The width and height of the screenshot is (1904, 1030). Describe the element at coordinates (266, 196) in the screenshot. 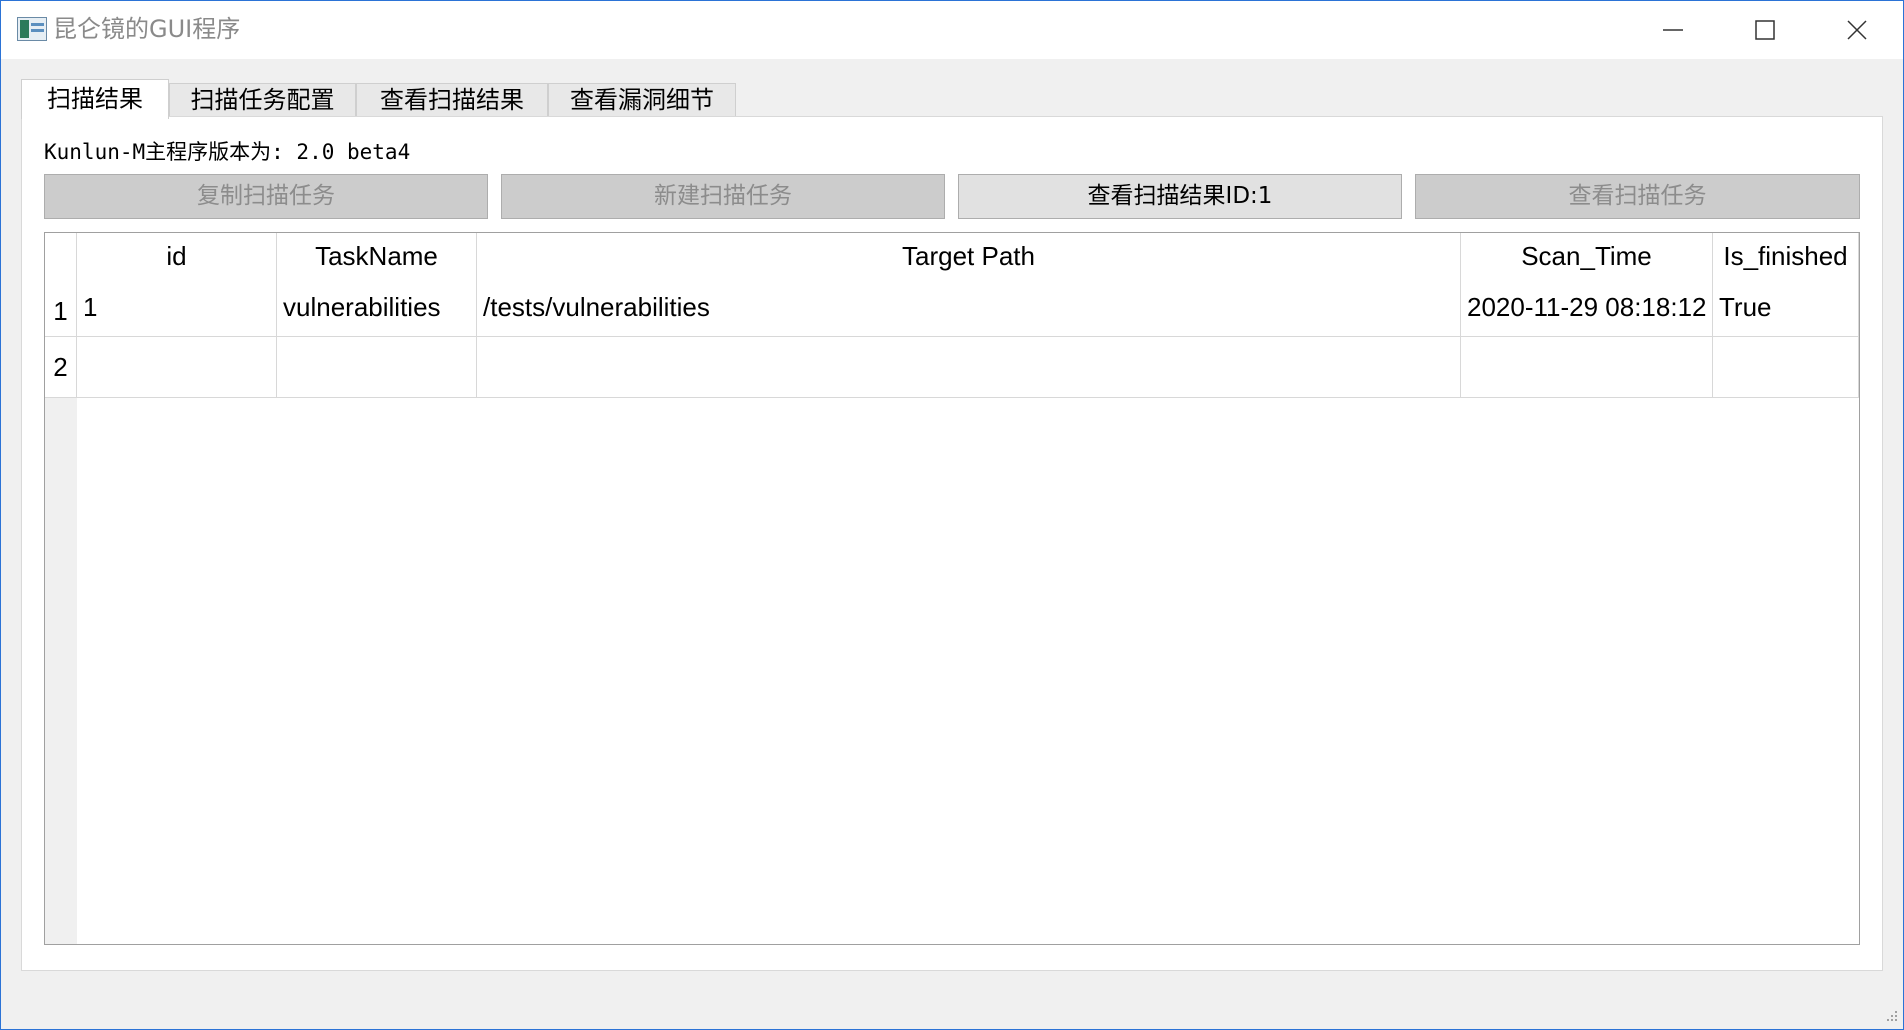

I see `copy-scan-task-button: 复制扫描任务` at that location.